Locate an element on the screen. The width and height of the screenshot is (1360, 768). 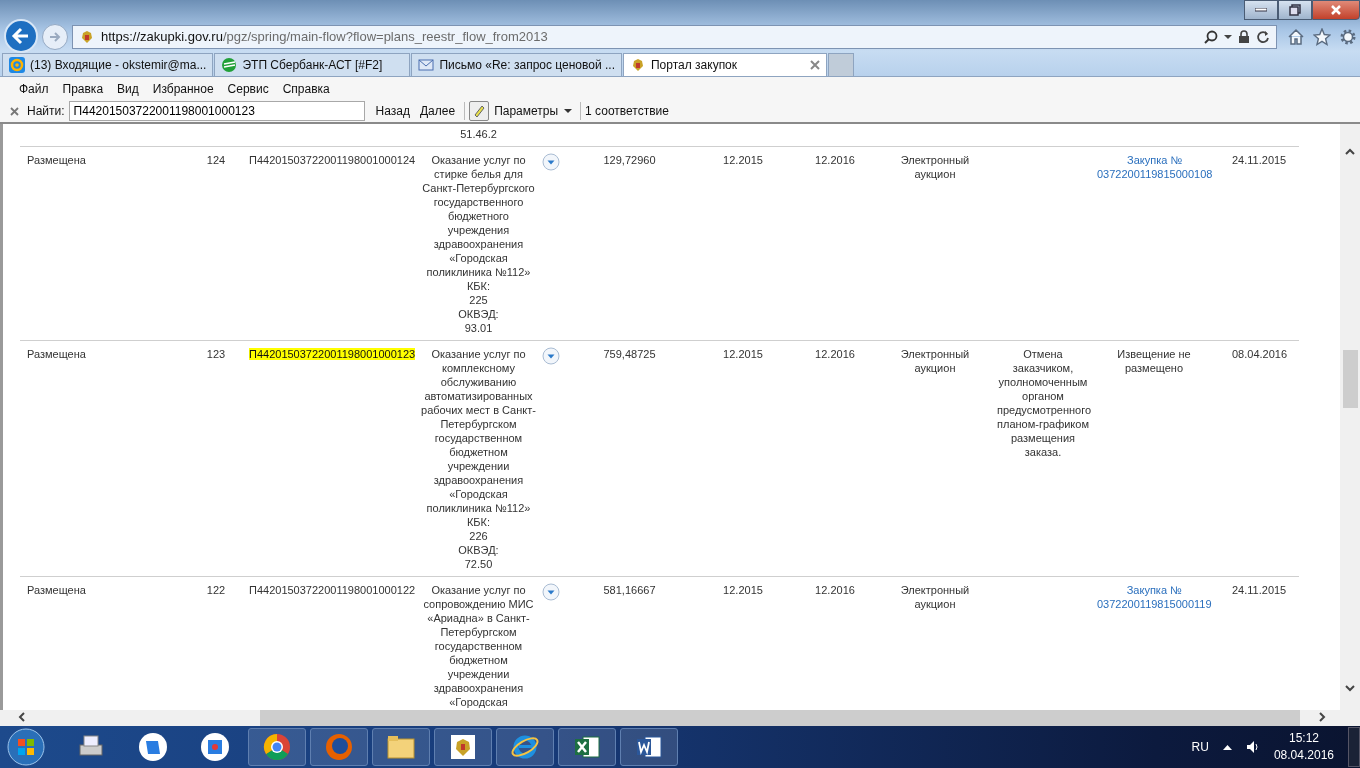
highlight-button is located at coordinates (479, 111).